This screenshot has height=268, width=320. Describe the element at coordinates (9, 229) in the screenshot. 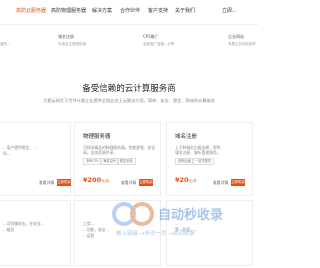

I see `product-desc: ...服务` at that location.